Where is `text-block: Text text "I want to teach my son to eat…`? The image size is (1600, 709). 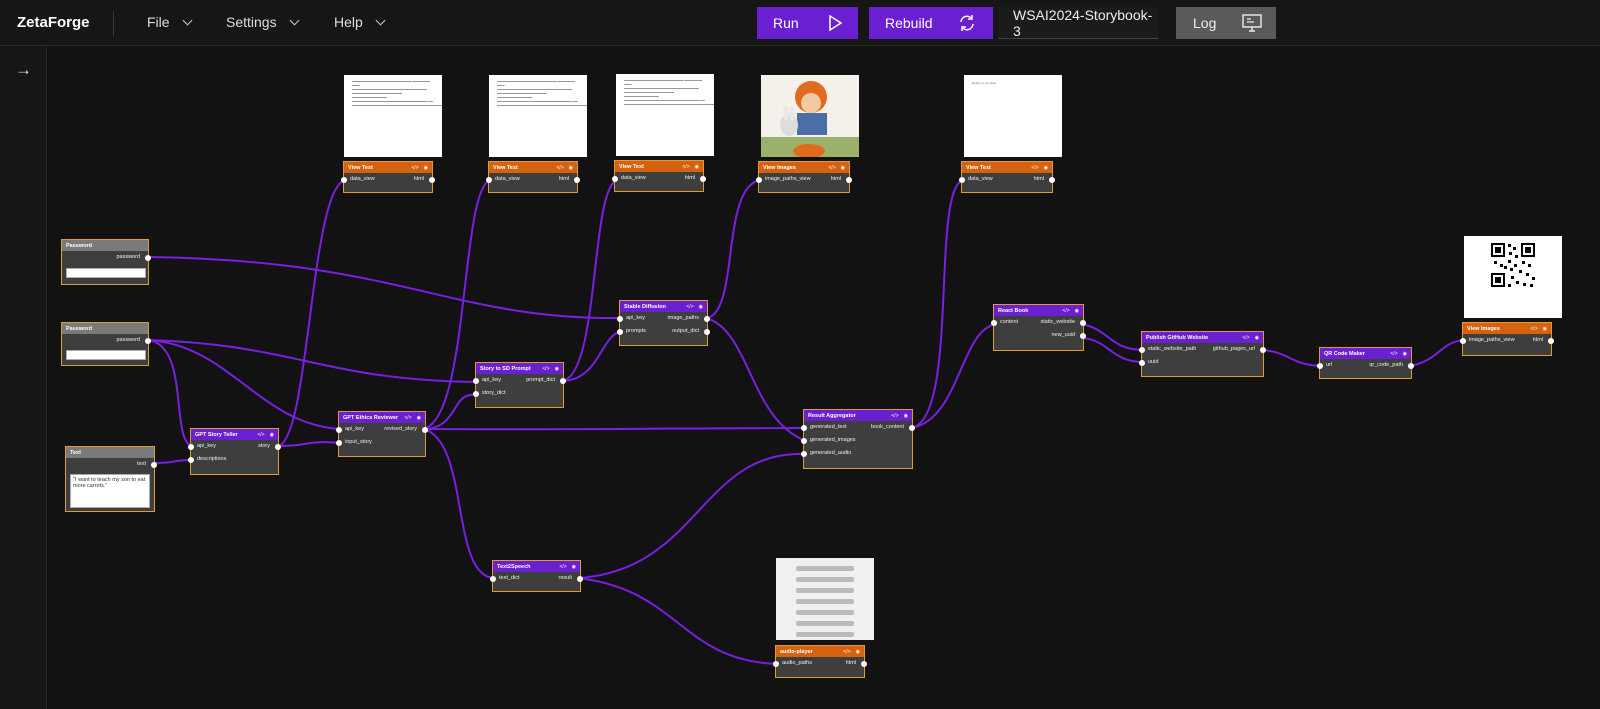 text-block: Text text "I want to teach my son to eat… is located at coordinates (111, 479).